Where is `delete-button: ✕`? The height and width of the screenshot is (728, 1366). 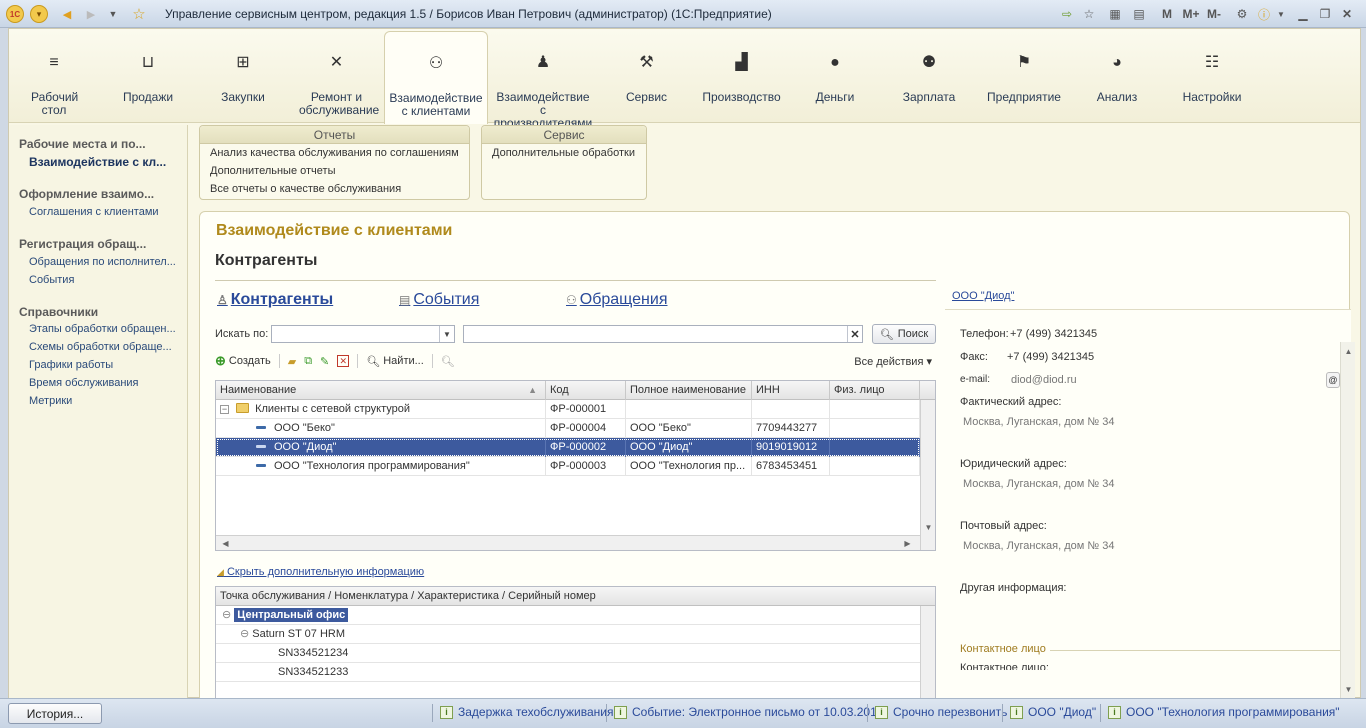 delete-button: ✕ is located at coordinates (343, 361).